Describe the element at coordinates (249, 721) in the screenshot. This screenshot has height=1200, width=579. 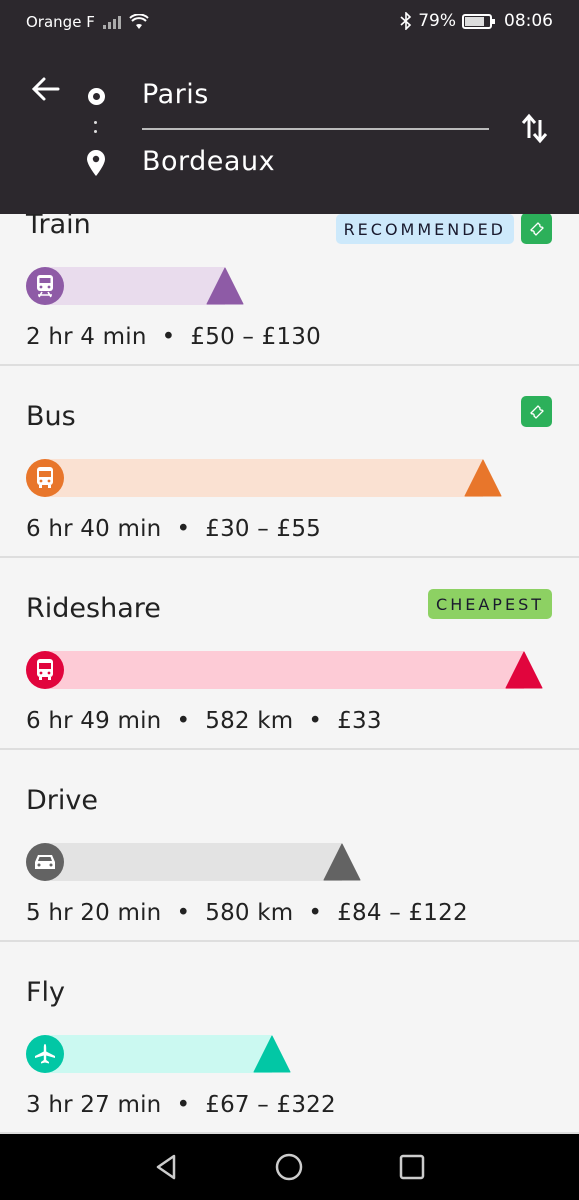
I see `detail-text: 582 km` at that location.